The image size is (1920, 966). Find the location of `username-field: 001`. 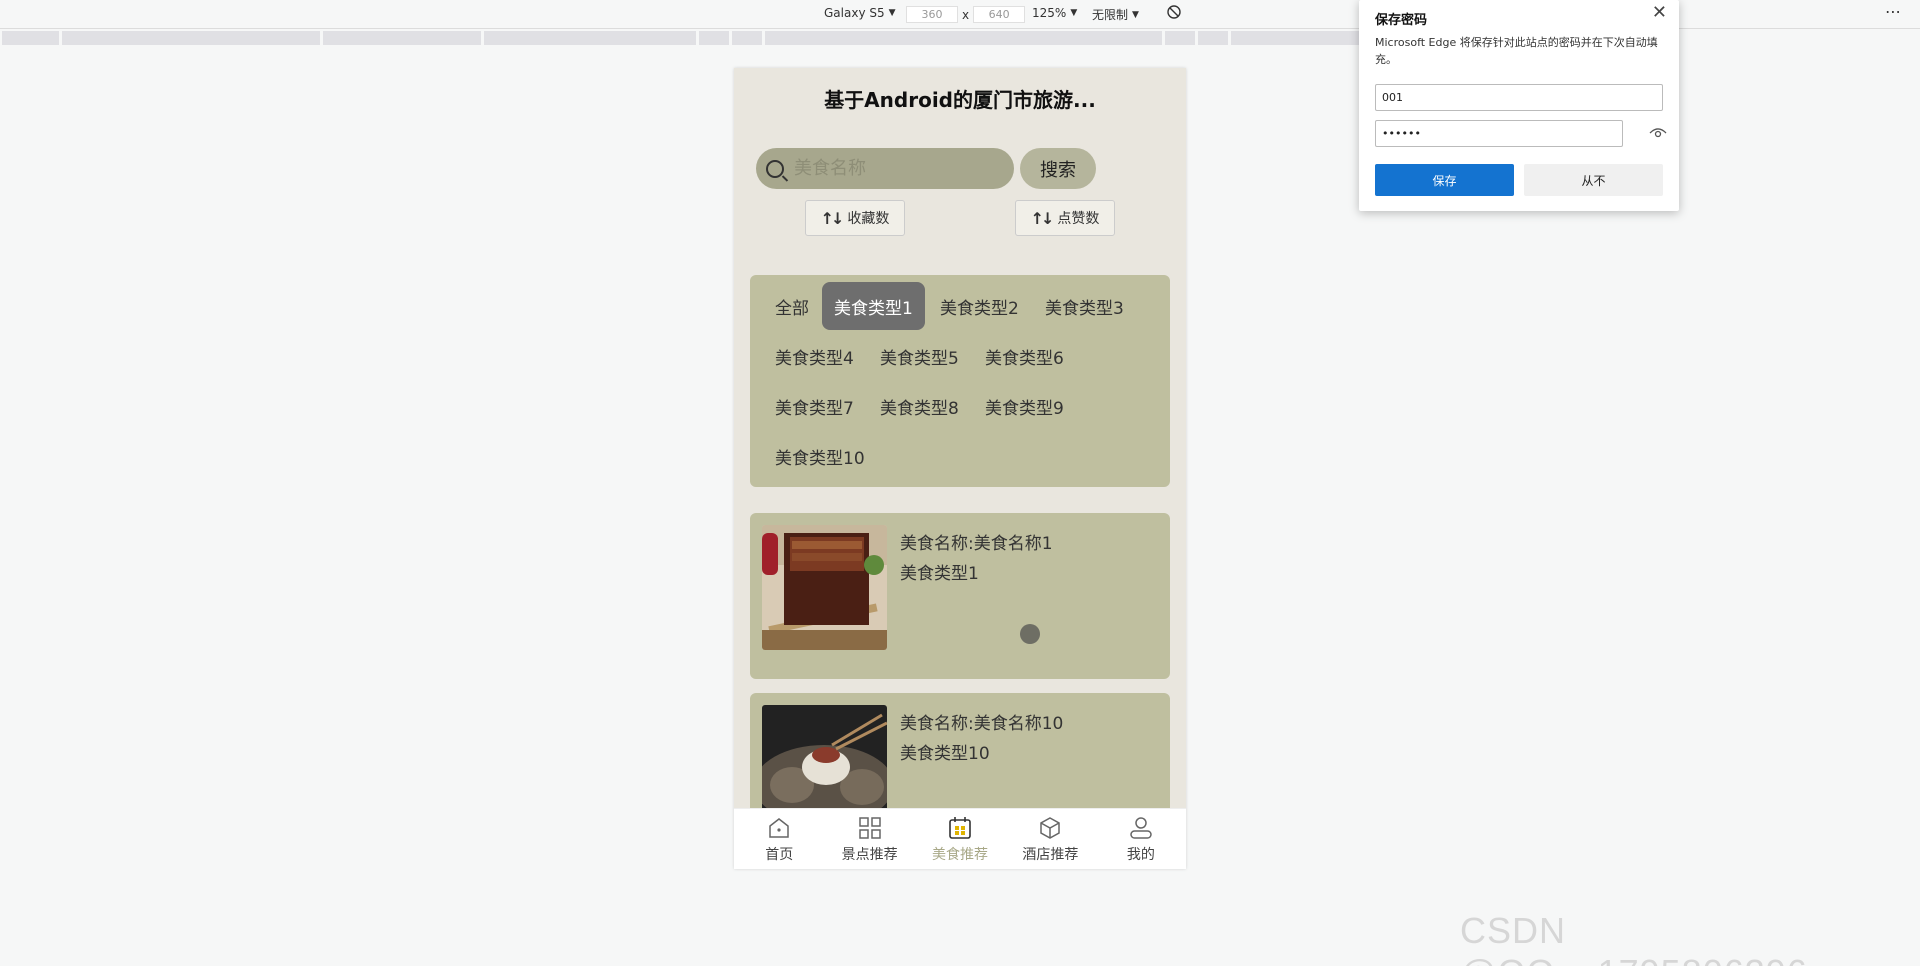

username-field: 001 is located at coordinates (1519, 97).